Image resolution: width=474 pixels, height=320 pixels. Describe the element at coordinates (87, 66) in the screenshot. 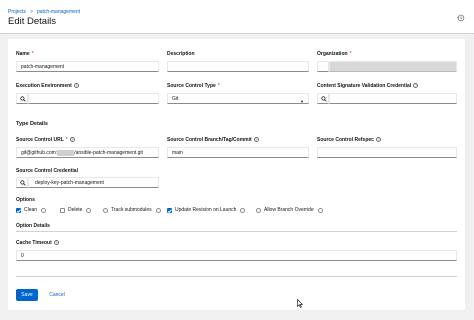

I see `name-input: patch-management` at that location.